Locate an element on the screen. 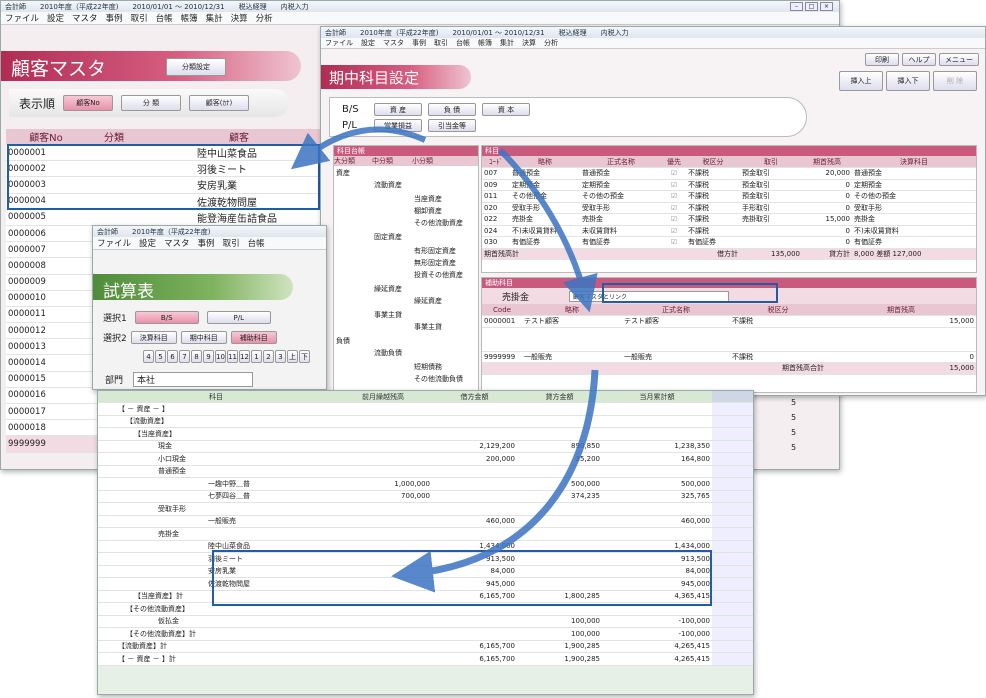  table-row: 【 － 資産 － 】 is located at coordinates (425, 409).